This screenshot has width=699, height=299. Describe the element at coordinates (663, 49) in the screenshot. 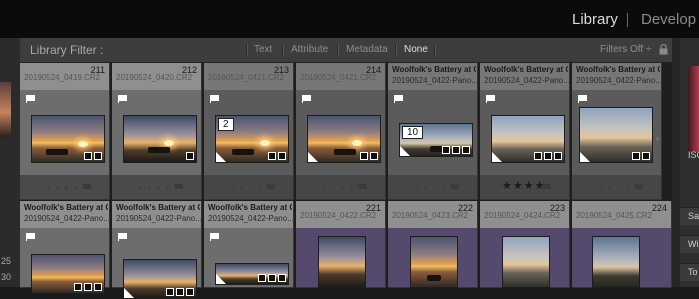

I see `lock-icon` at that location.